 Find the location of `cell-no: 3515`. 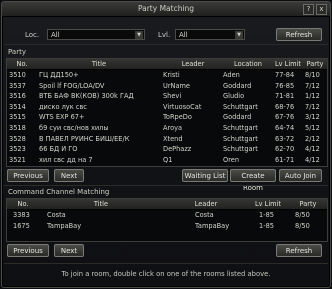

cell-no: 3515 is located at coordinates (17, 117).